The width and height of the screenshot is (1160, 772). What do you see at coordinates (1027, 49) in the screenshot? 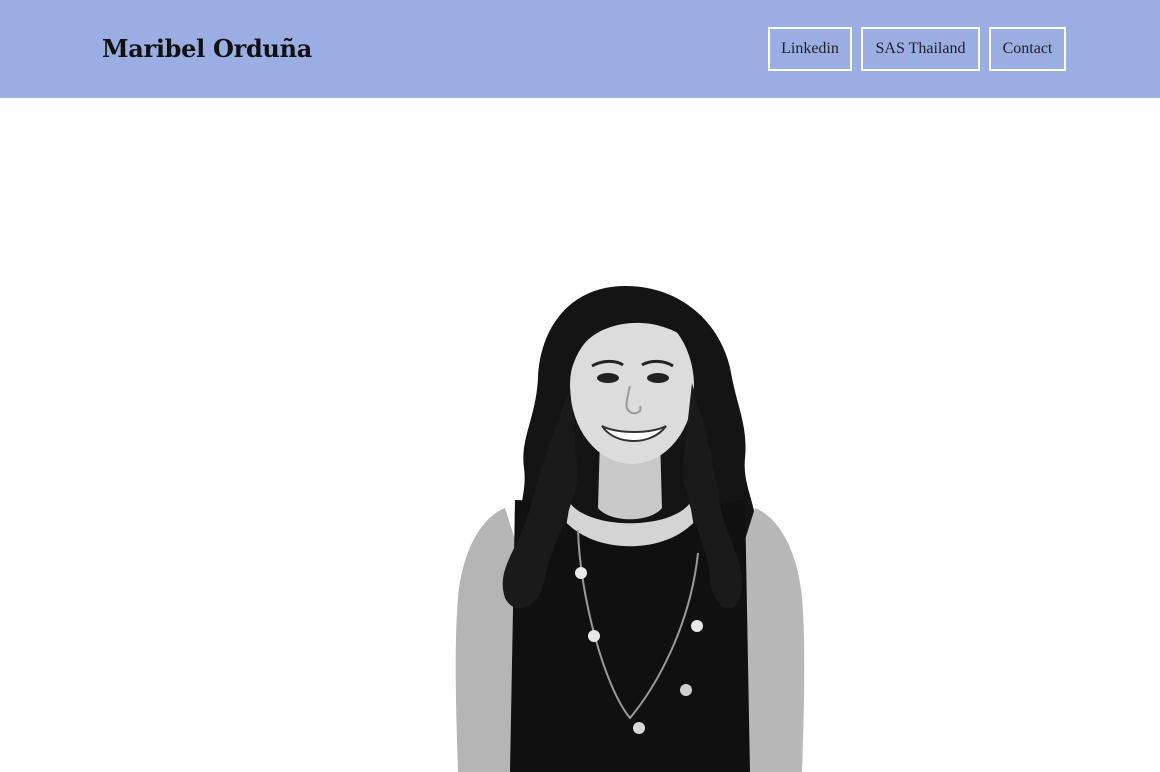
I see `nav-contact-button: Contact` at bounding box center [1027, 49].